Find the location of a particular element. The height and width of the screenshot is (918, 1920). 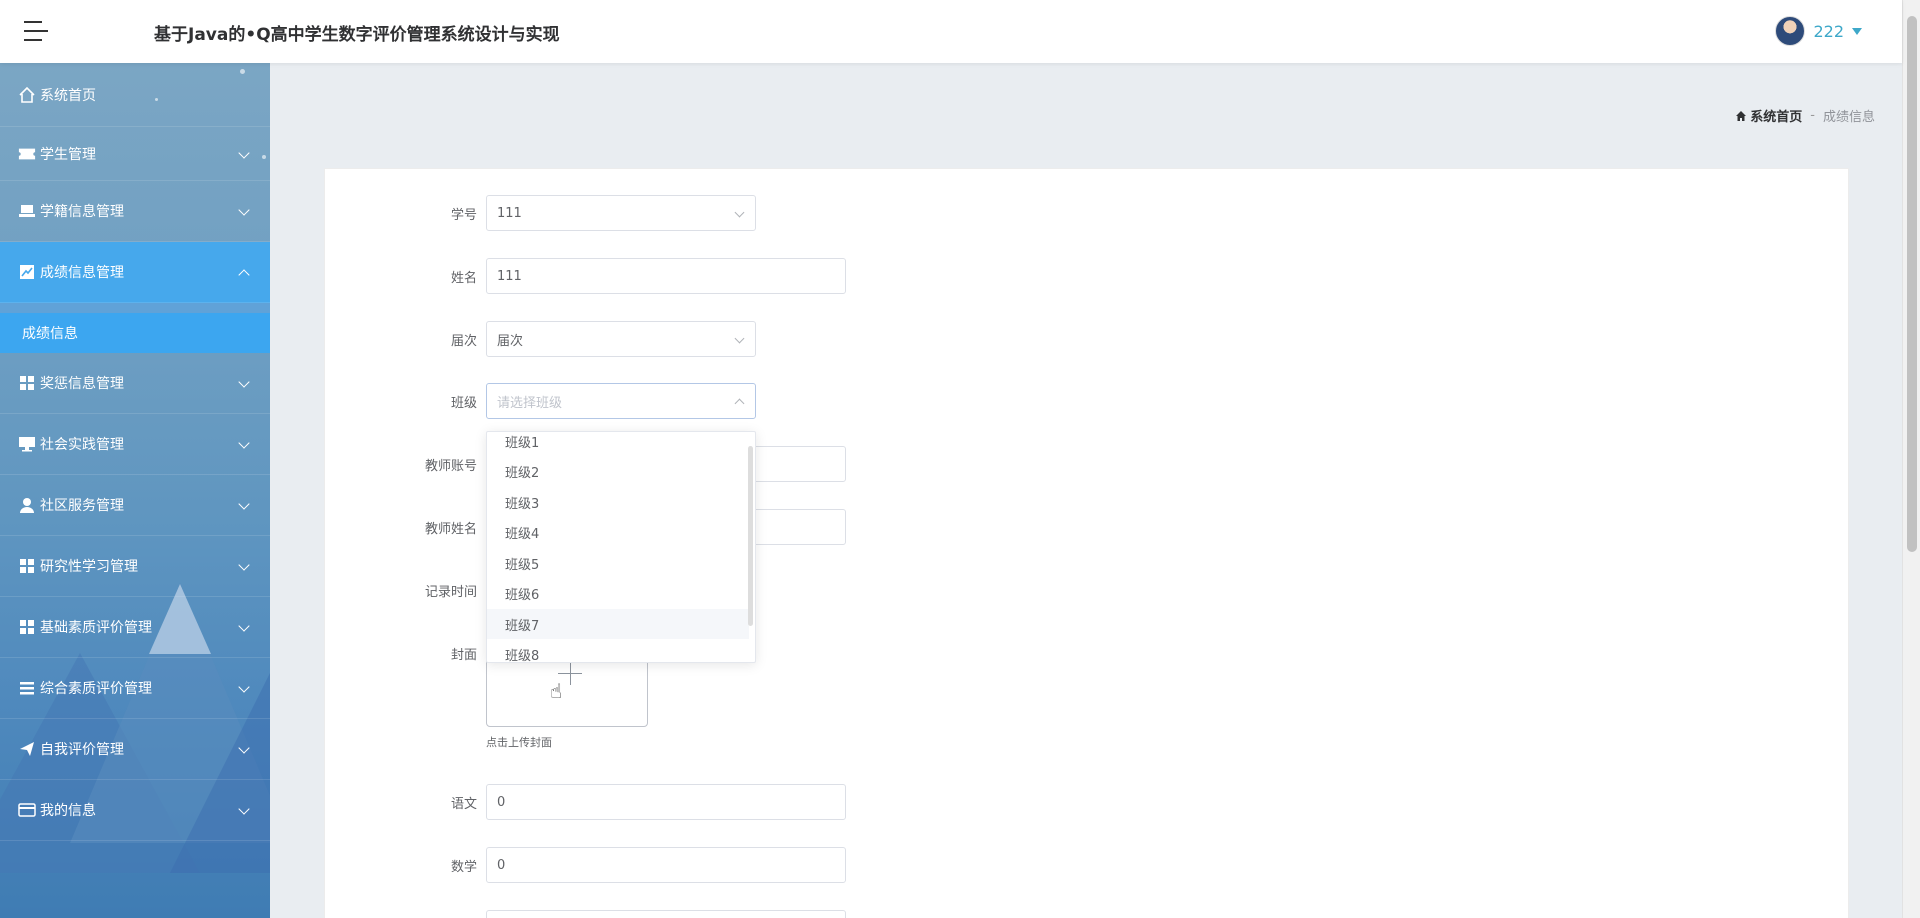

math-label: 数学 is located at coordinates (463, 867).